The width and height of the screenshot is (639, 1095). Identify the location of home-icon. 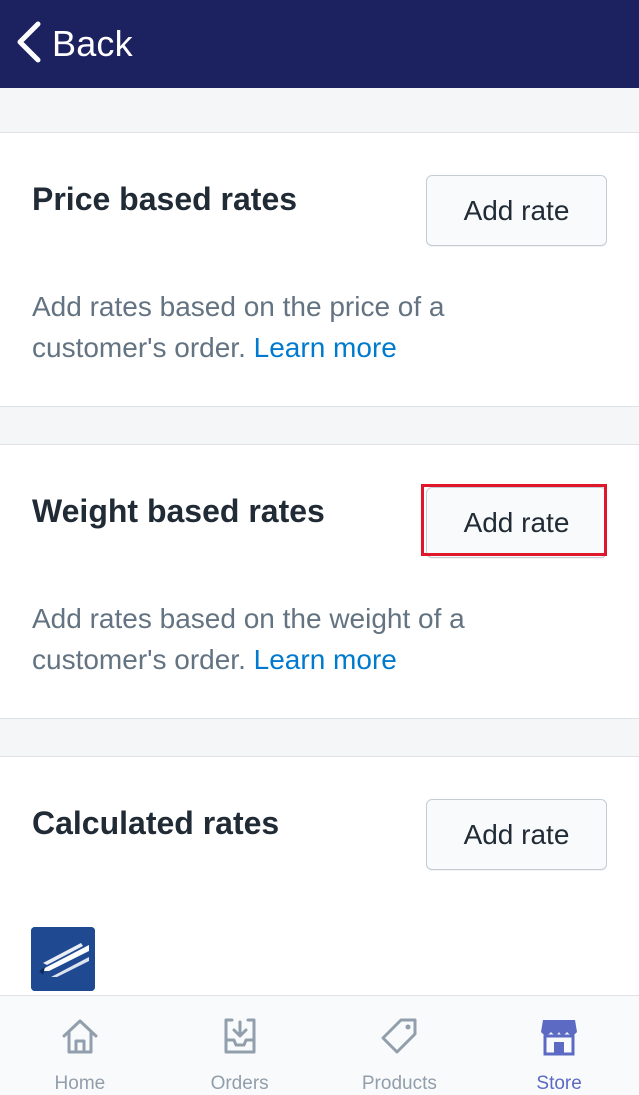
(80, 1038).